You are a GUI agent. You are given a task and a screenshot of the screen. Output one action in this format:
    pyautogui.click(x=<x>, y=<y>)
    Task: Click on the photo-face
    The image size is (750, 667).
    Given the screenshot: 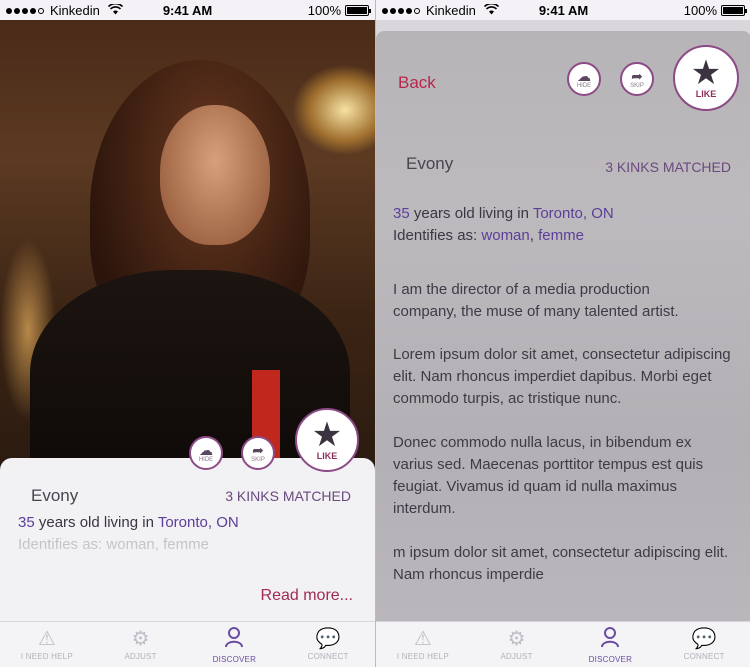 What is the action you would take?
    pyautogui.click(x=215, y=175)
    